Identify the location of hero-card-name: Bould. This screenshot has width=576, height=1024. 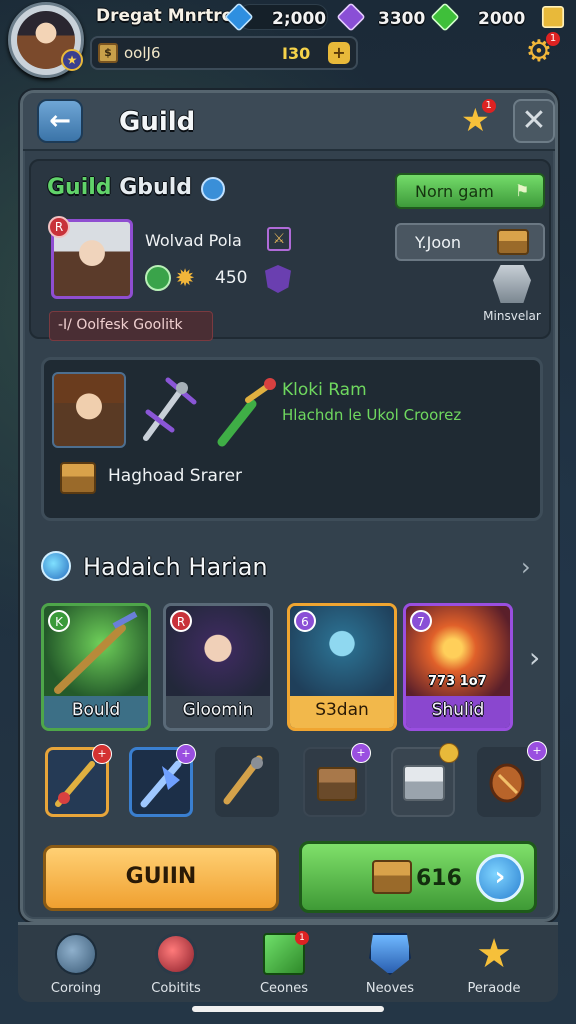
(96, 712).